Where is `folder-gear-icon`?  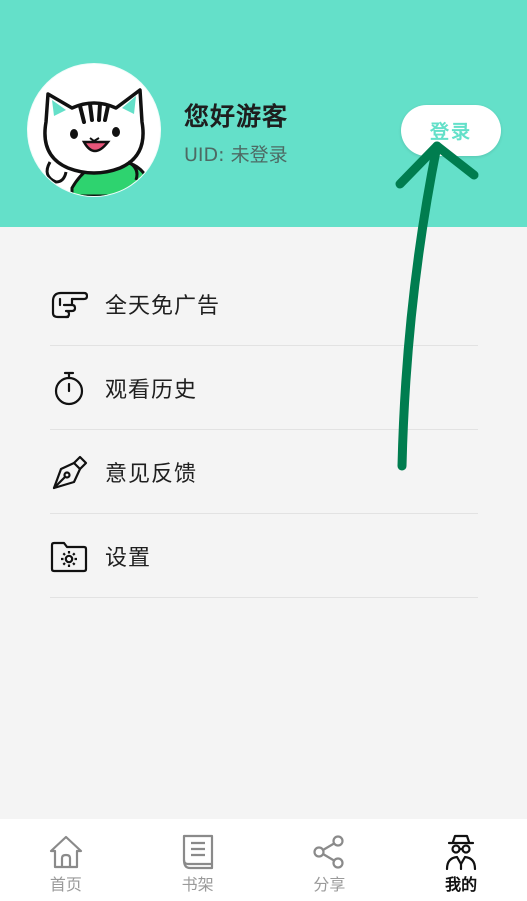 folder-gear-icon is located at coordinates (69, 556).